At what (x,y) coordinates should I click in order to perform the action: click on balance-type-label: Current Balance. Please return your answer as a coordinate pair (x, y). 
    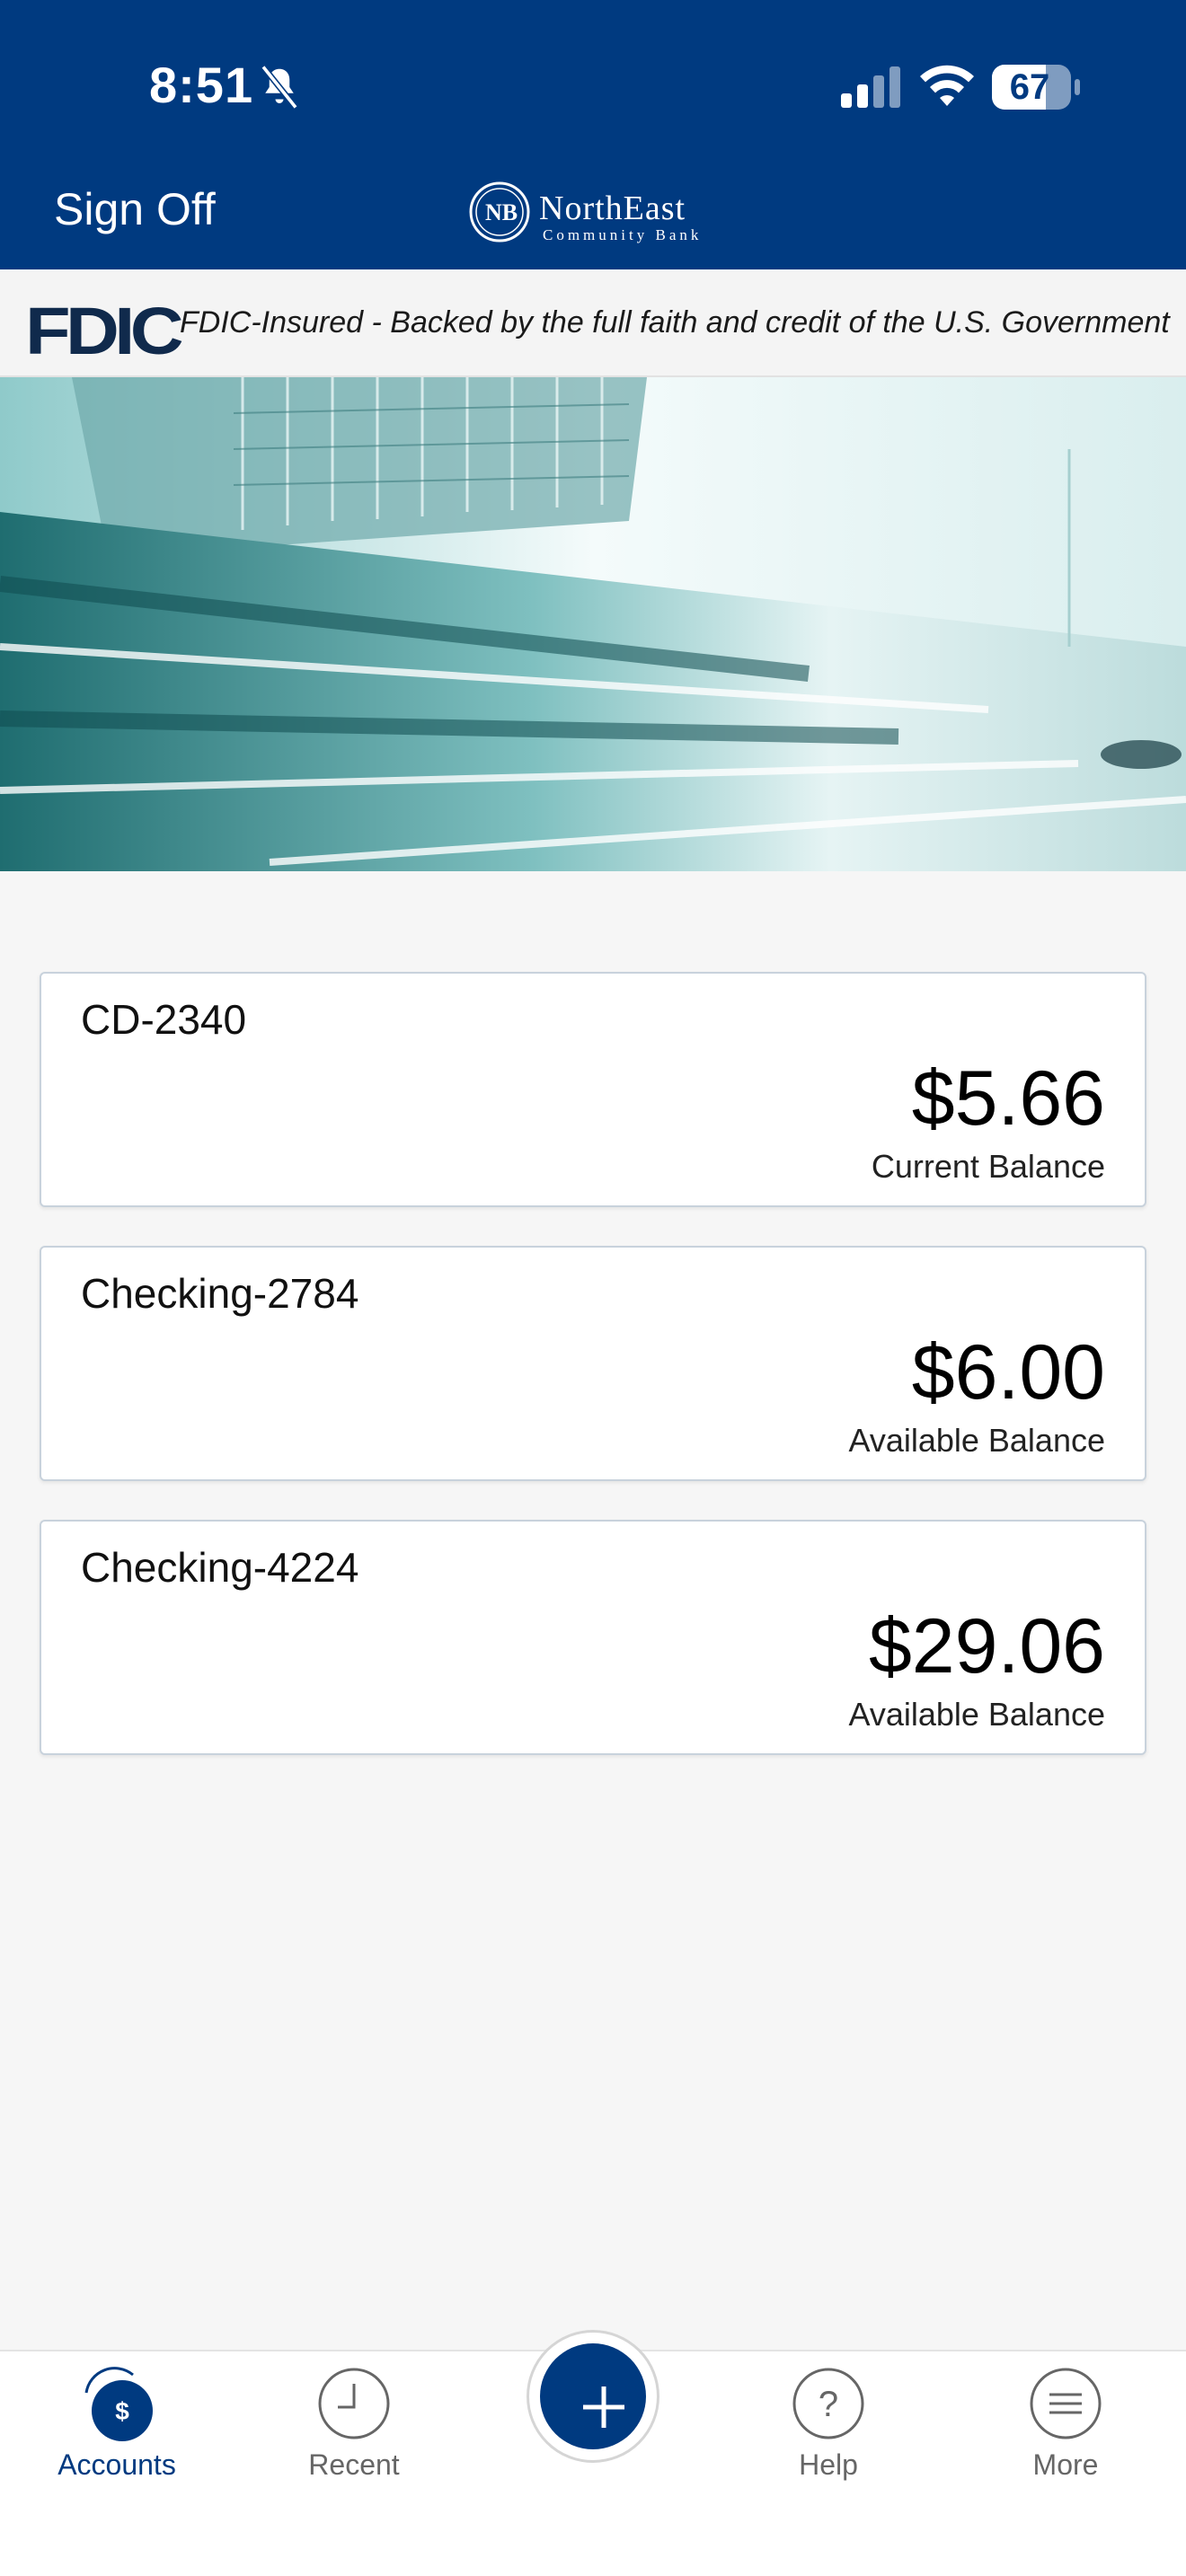
    Looking at the image, I should click on (988, 1166).